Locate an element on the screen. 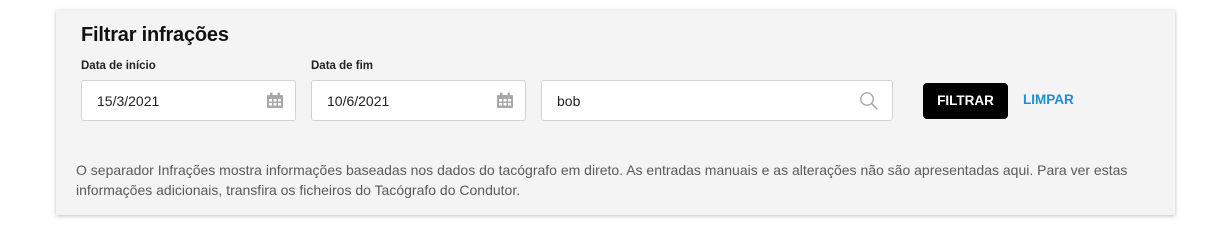 The width and height of the screenshot is (1232, 240). start-date-value: 15/3/2021 is located at coordinates (128, 101).